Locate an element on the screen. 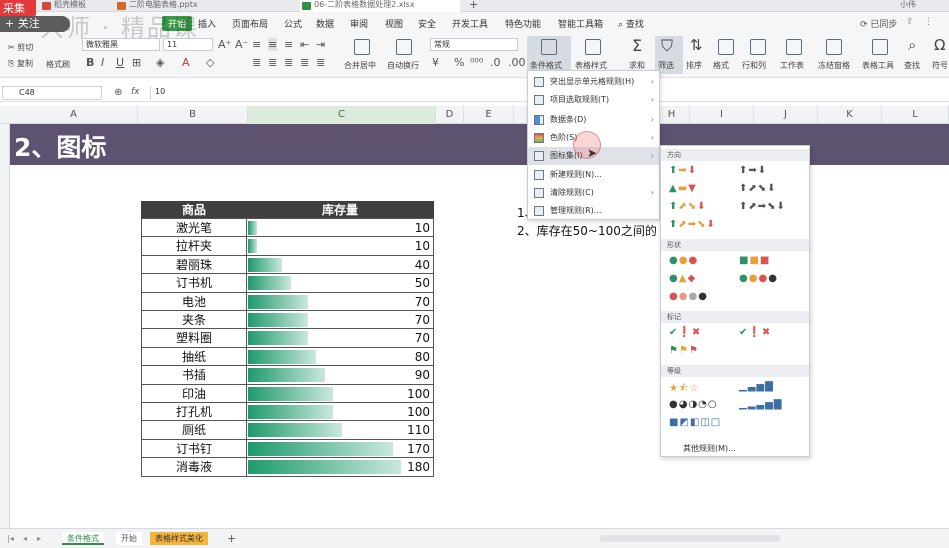 The width and height of the screenshot is (949, 548). underline-icon: U is located at coordinates (120, 62).